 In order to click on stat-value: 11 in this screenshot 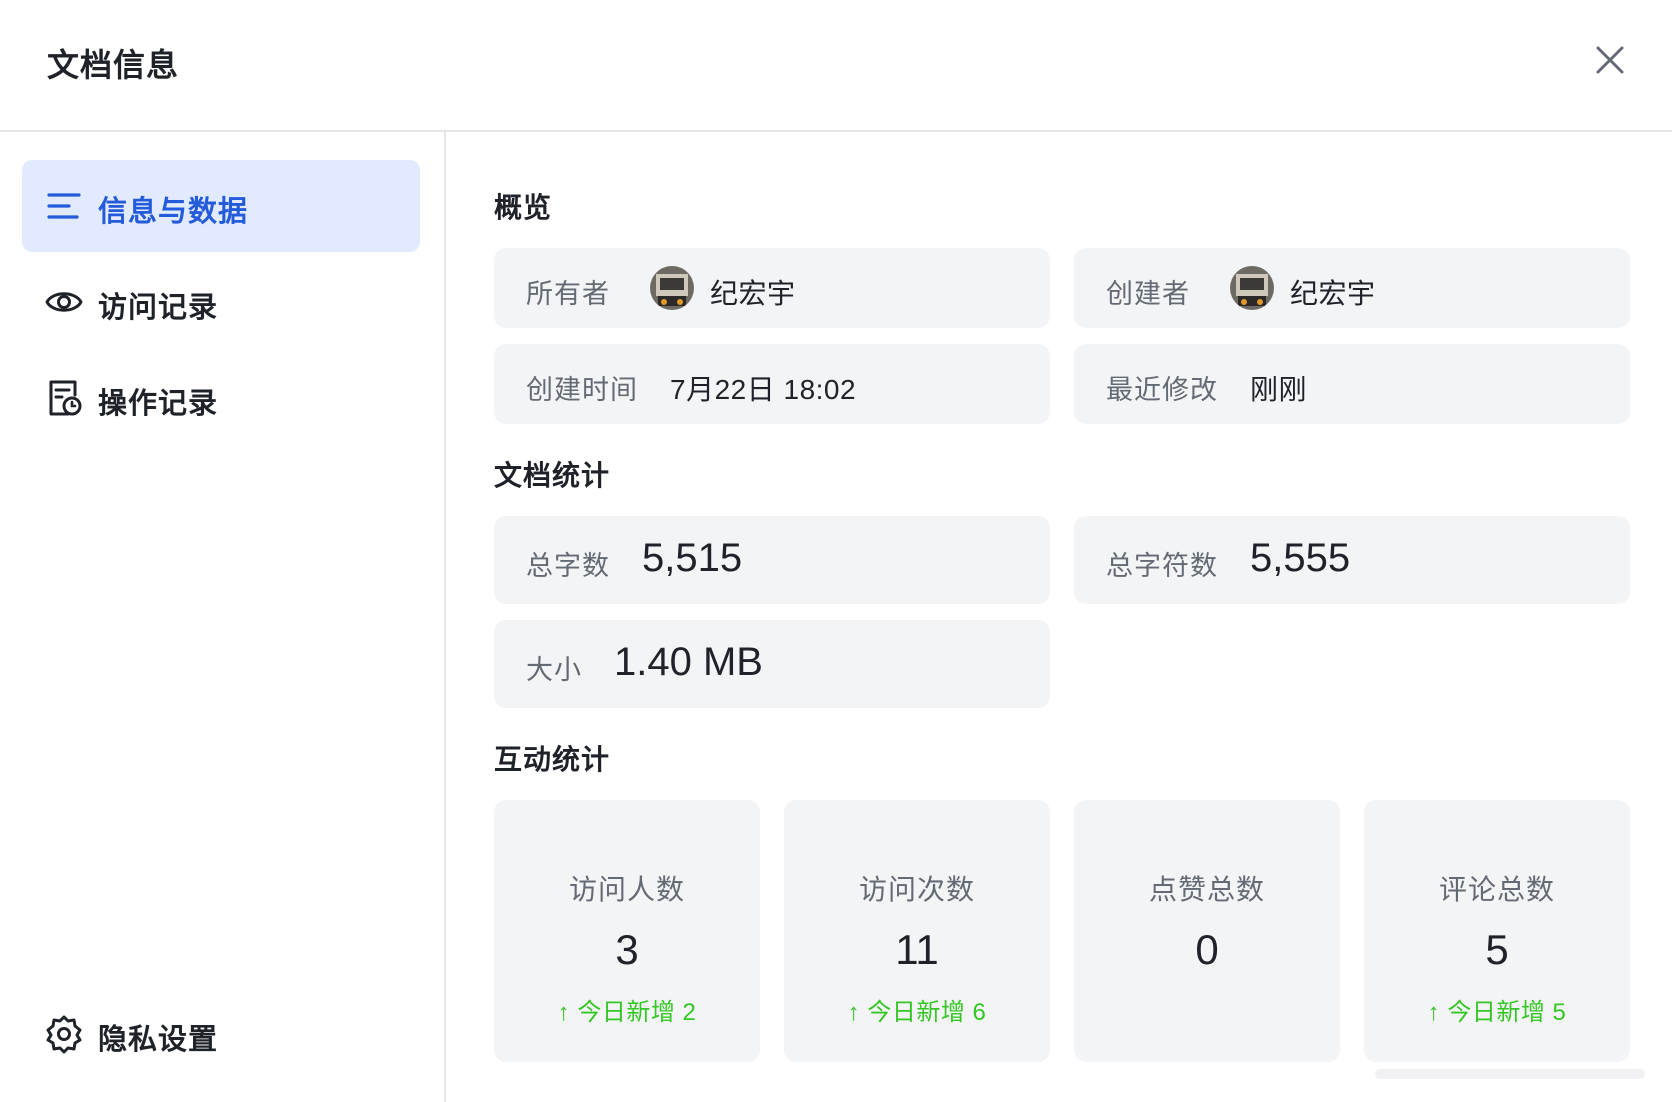, I will do `click(917, 949)`.